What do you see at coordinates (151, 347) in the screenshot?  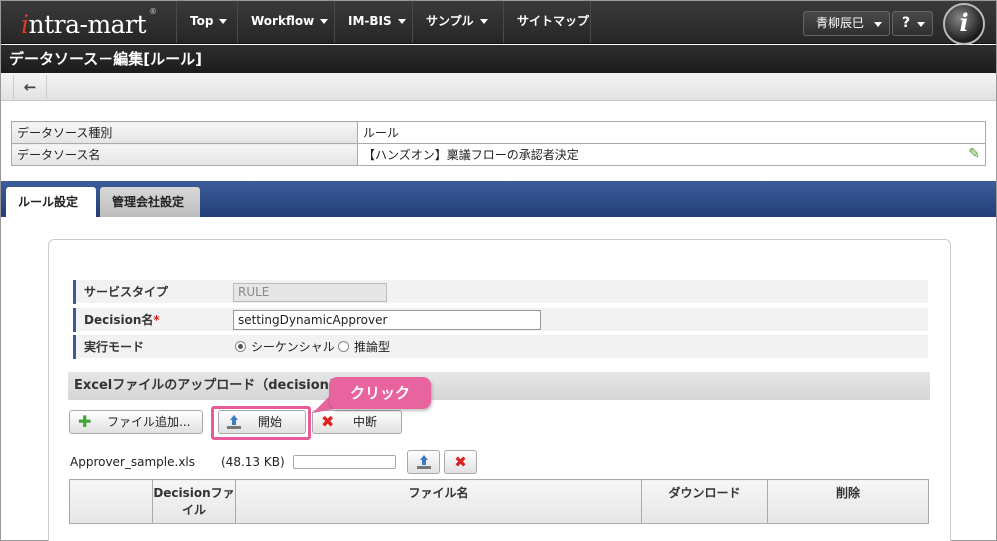 I see `execution-mode-label: 実行モード` at bounding box center [151, 347].